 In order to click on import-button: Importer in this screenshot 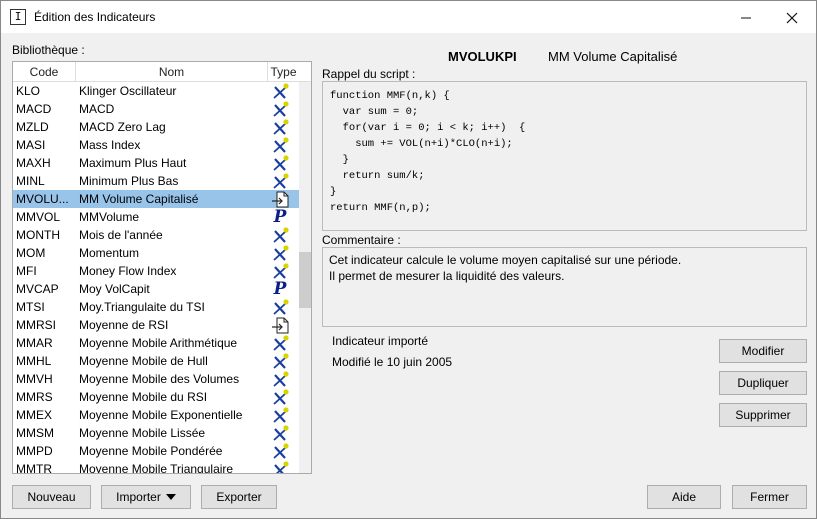, I will do `click(146, 497)`.